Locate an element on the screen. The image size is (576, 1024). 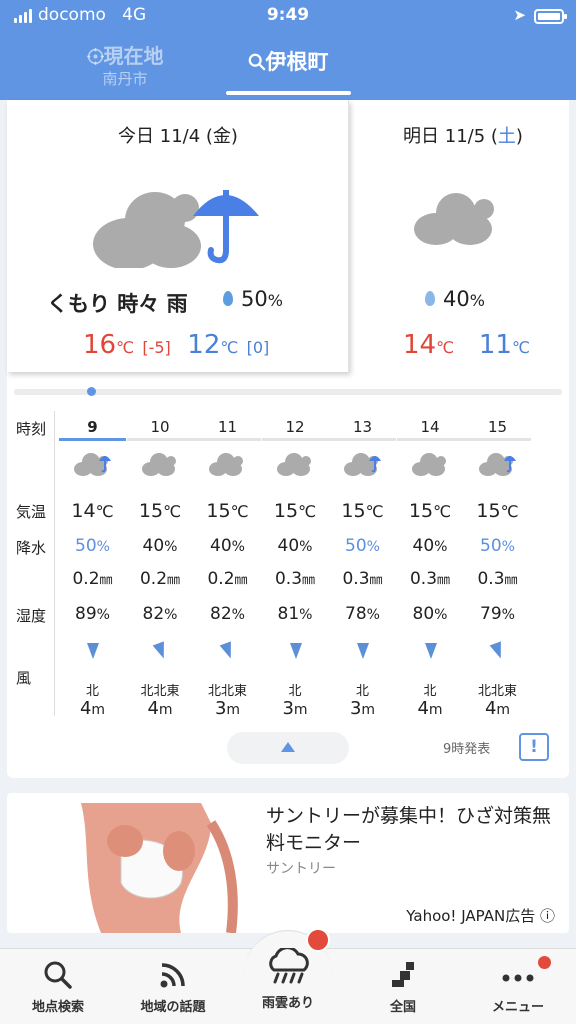
nav-menu: メニュー is located at coordinates (518, 987).